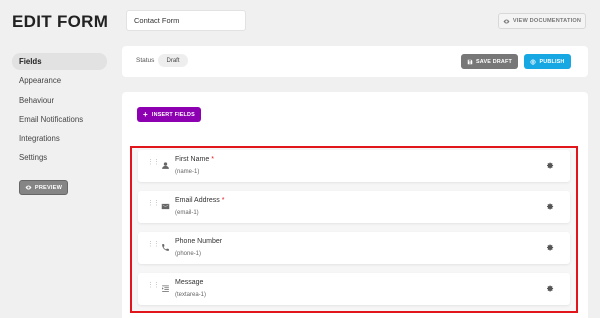 This screenshot has width=600, height=318. Describe the element at coordinates (354, 248) in the screenshot. I see `field-row: ⋮⋮ Phone Number (phone-1)` at that location.